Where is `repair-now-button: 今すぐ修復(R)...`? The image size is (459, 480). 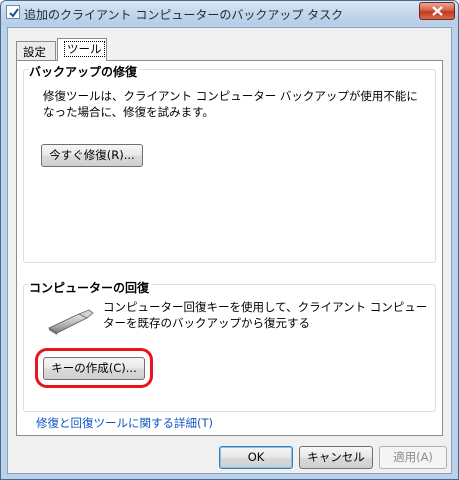 repair-now-button: 今すぐ修復(R)... is located at coordinates (92, 155).